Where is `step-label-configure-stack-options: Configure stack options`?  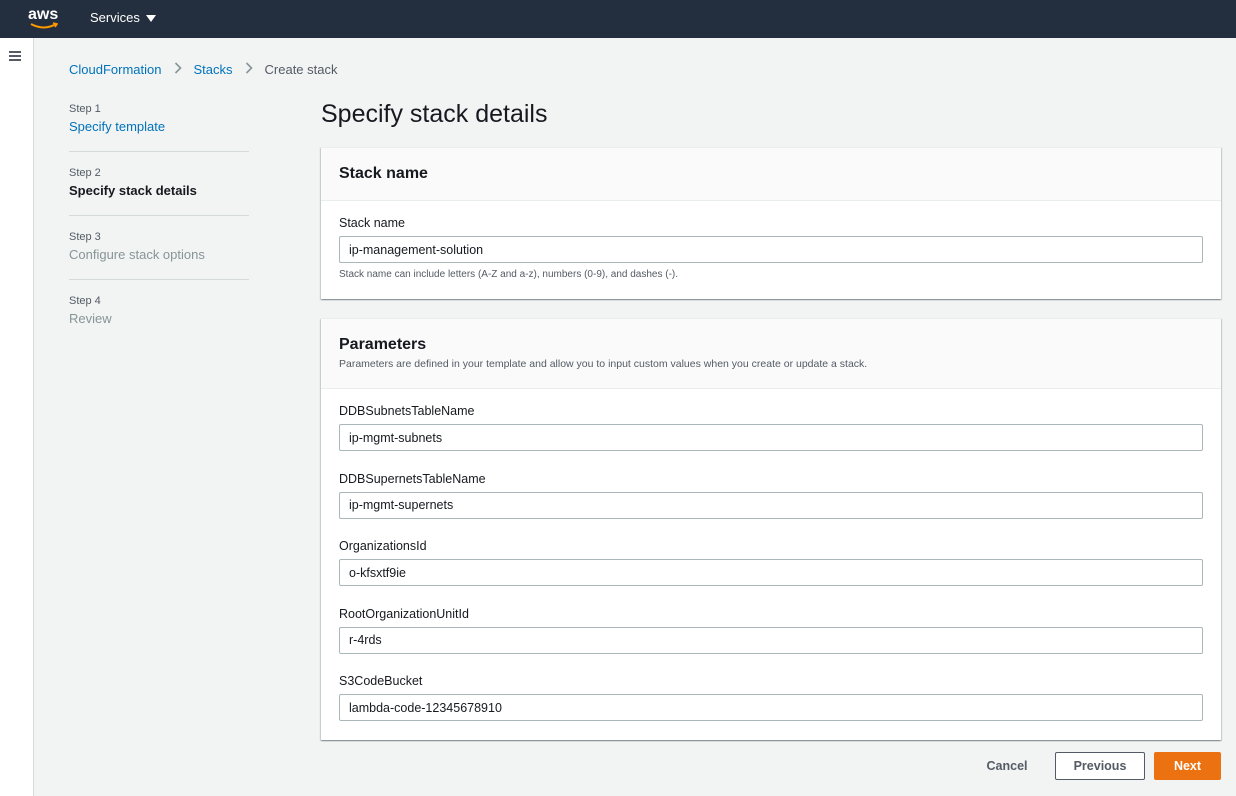 step-label-configure-stack-options: Configure stack options is located at coordinates (137, 254).